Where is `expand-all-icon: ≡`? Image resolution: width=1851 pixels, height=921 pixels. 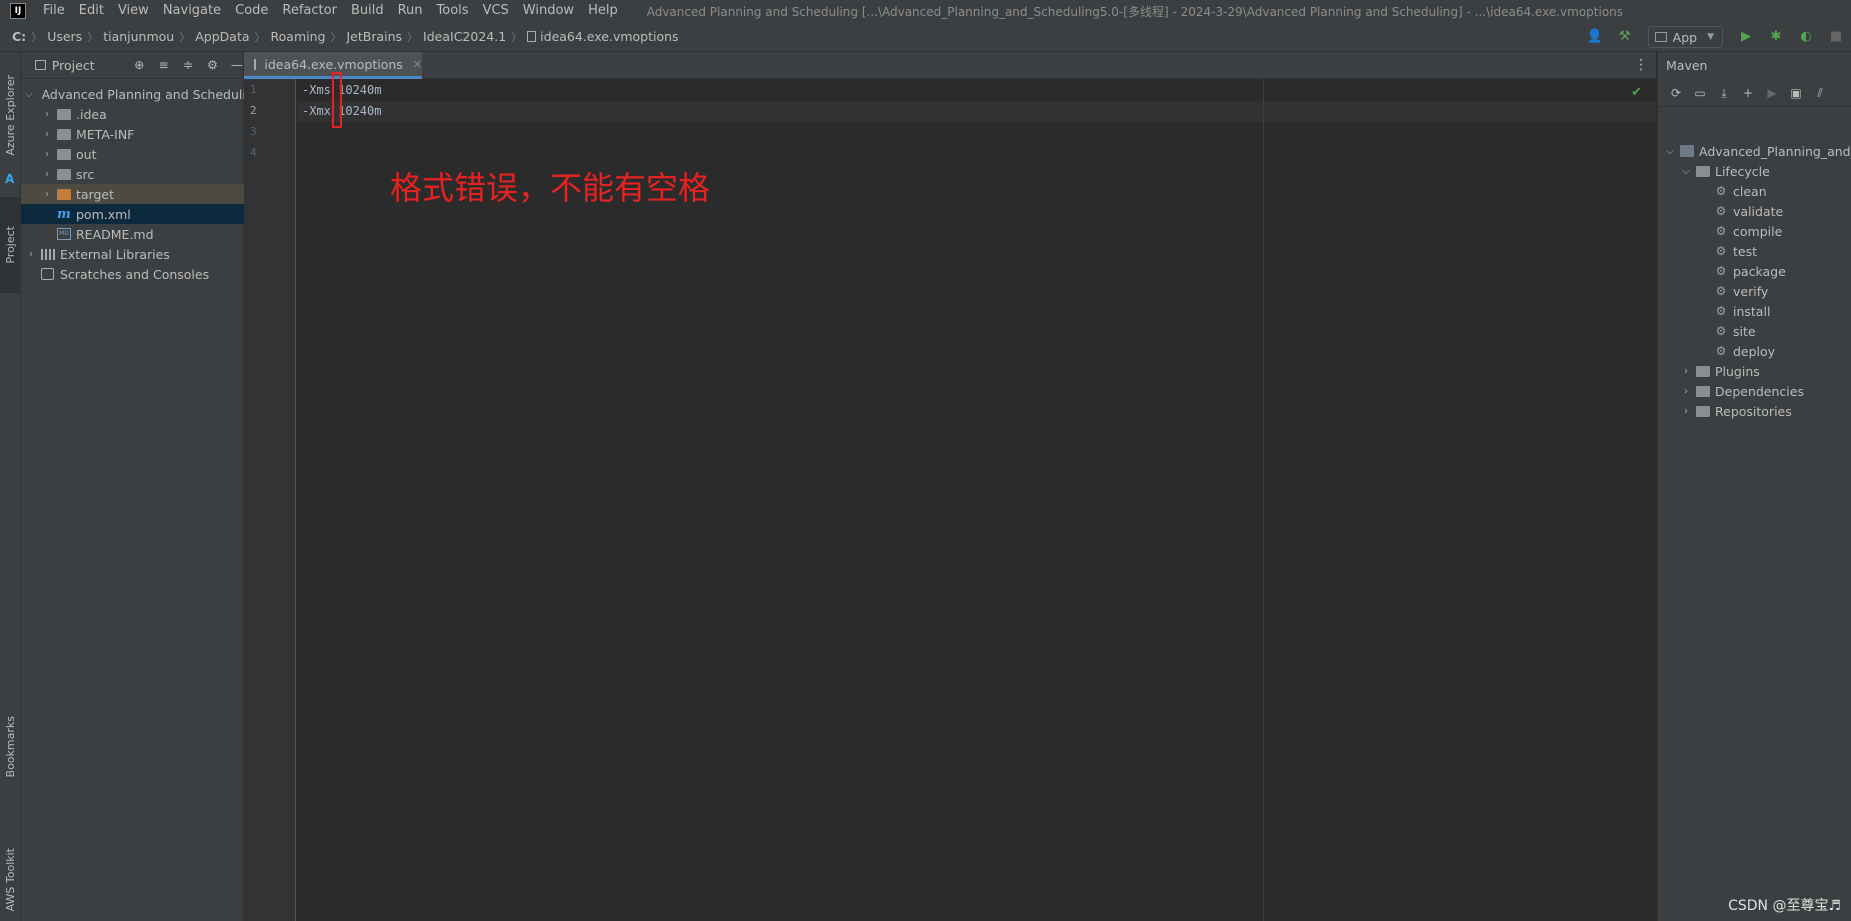 expand-all-icon: ≡ is located at coordinates (164, 65).